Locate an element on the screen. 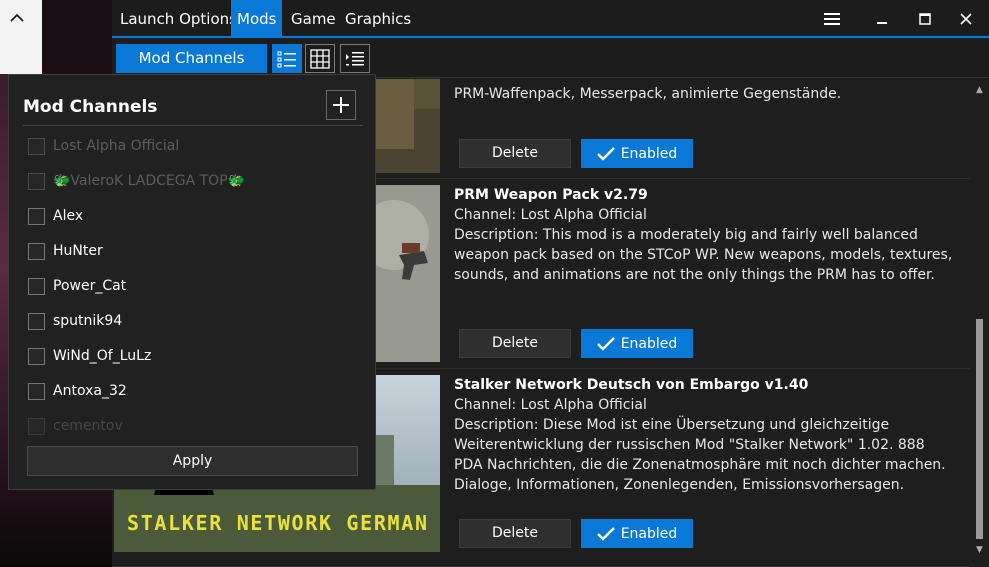 This screenshot has height=567, width=989. channel-label: 🐲ValeroK LADCEGA TOP🐲 is located at coordinates (149, 181).